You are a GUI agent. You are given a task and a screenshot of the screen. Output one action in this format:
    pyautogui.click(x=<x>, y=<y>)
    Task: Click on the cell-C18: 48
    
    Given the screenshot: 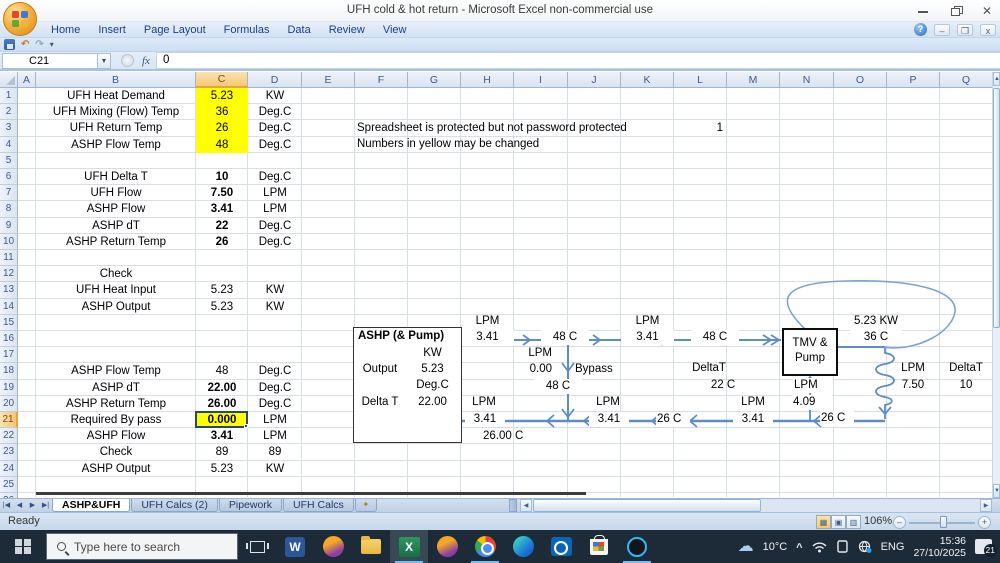 What is the action you would take?
    pyautogui.click(x=222, y=371)
    